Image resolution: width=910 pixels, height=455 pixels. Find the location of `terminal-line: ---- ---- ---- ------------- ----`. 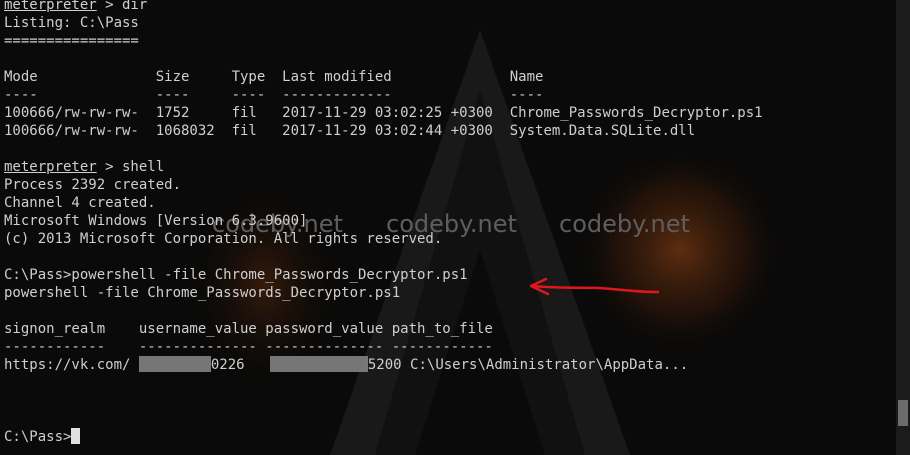

terminal-line: ---- ---- ---- ------------- ---- is located at coordinates (450, 95).